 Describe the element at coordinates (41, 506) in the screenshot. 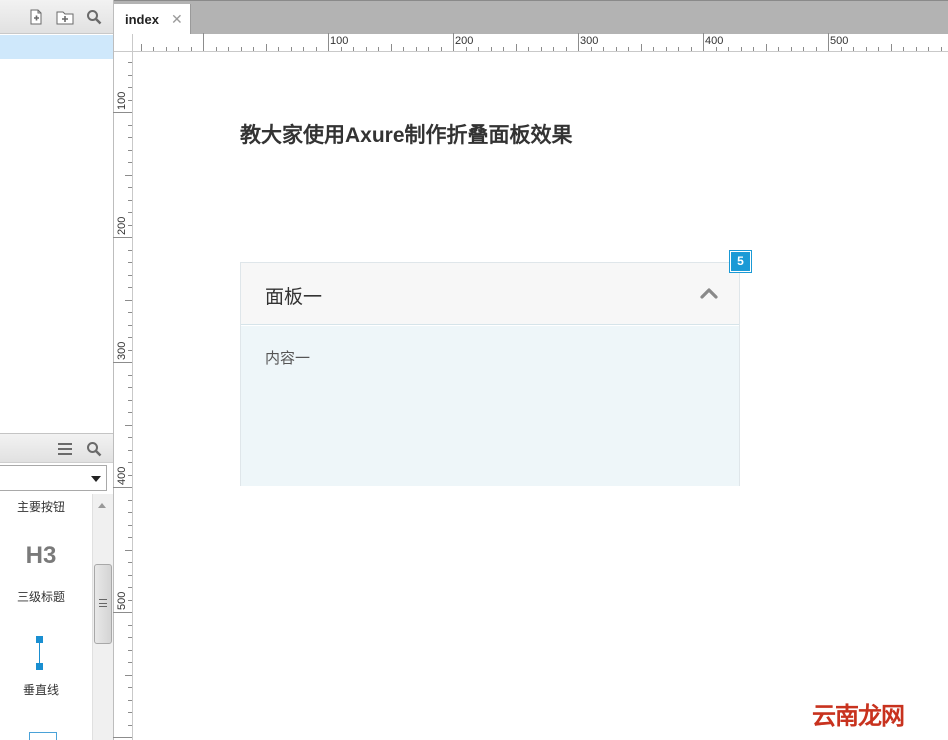

I see `widget-label-primary-button: 主要按钮` at that location.